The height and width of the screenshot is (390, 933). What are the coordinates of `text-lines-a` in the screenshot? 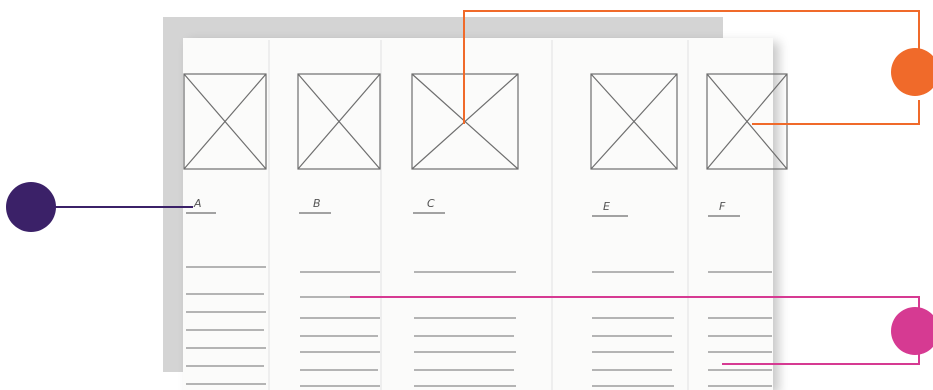 It's located at (226, 325).